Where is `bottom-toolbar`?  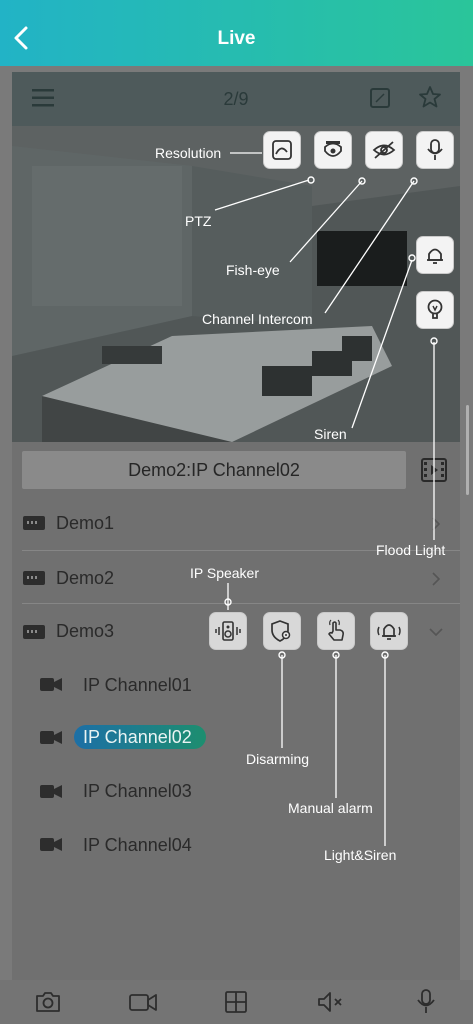
bottom-toolbar is located at coordinates (236, 1002).